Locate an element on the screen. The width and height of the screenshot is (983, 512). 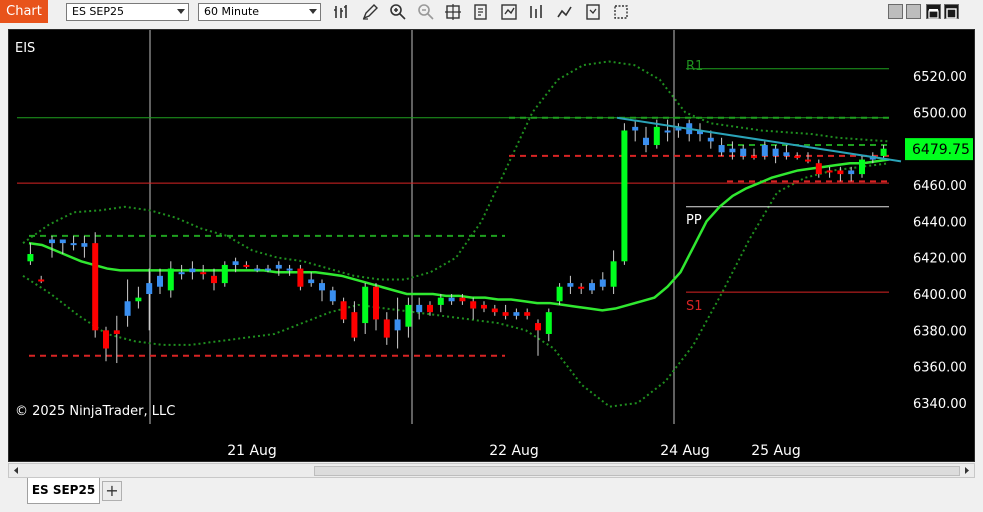
window-label: Chart is located at coordinates (24, 11).